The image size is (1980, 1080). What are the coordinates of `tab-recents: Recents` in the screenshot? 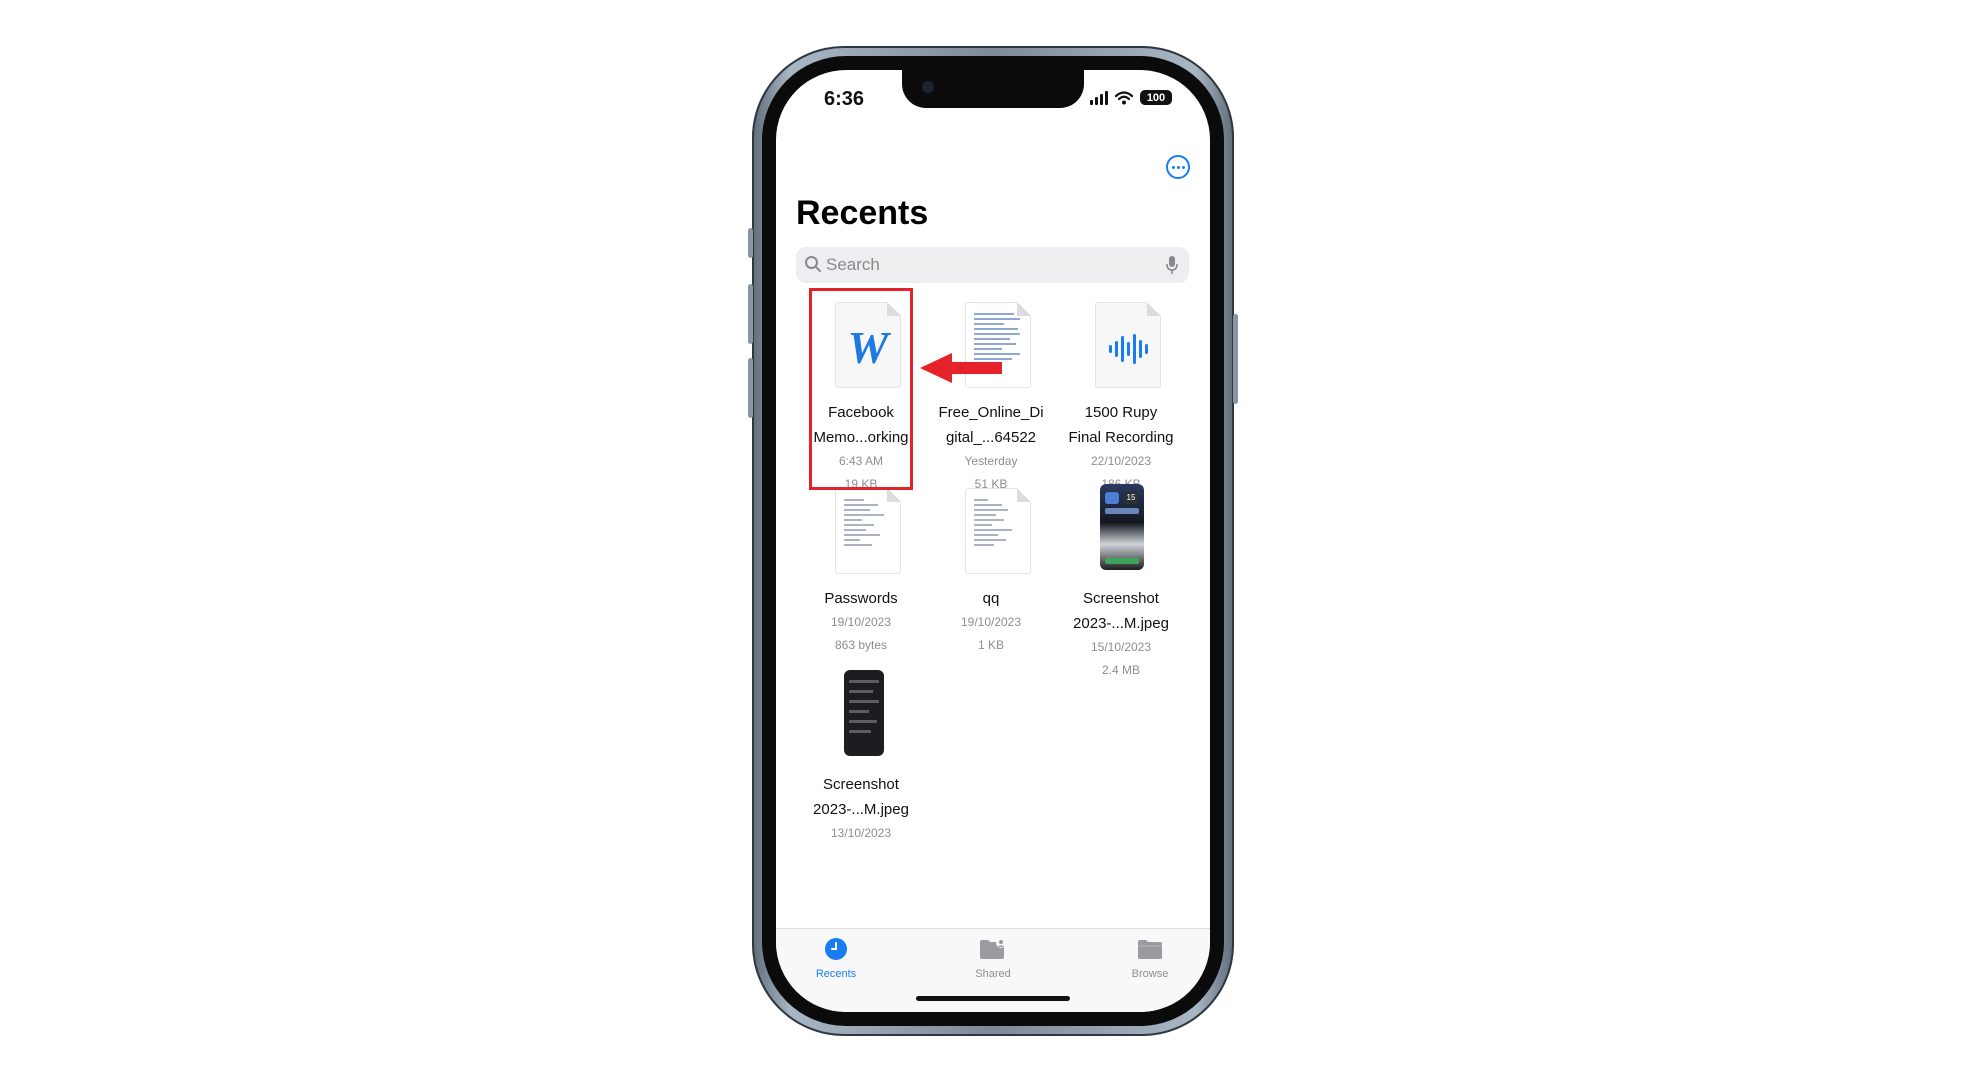 It's located at (836, 958).